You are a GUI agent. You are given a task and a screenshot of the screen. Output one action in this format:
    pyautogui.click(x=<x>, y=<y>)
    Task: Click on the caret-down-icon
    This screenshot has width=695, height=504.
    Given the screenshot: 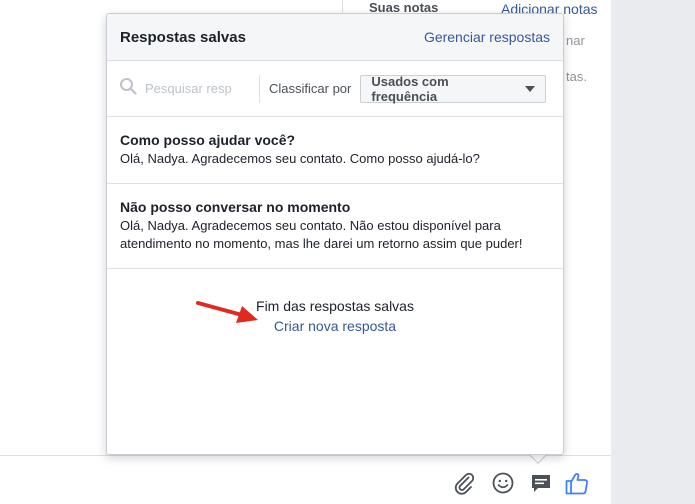 What is the action you would take?
    pyautogui.click(x=530, y=88)
    